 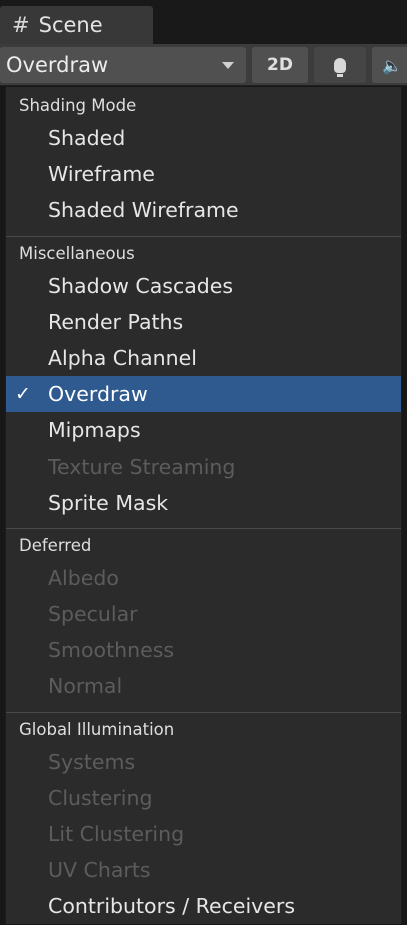 I want to click on lighting-toggle-button, so click(x=340, y=65).